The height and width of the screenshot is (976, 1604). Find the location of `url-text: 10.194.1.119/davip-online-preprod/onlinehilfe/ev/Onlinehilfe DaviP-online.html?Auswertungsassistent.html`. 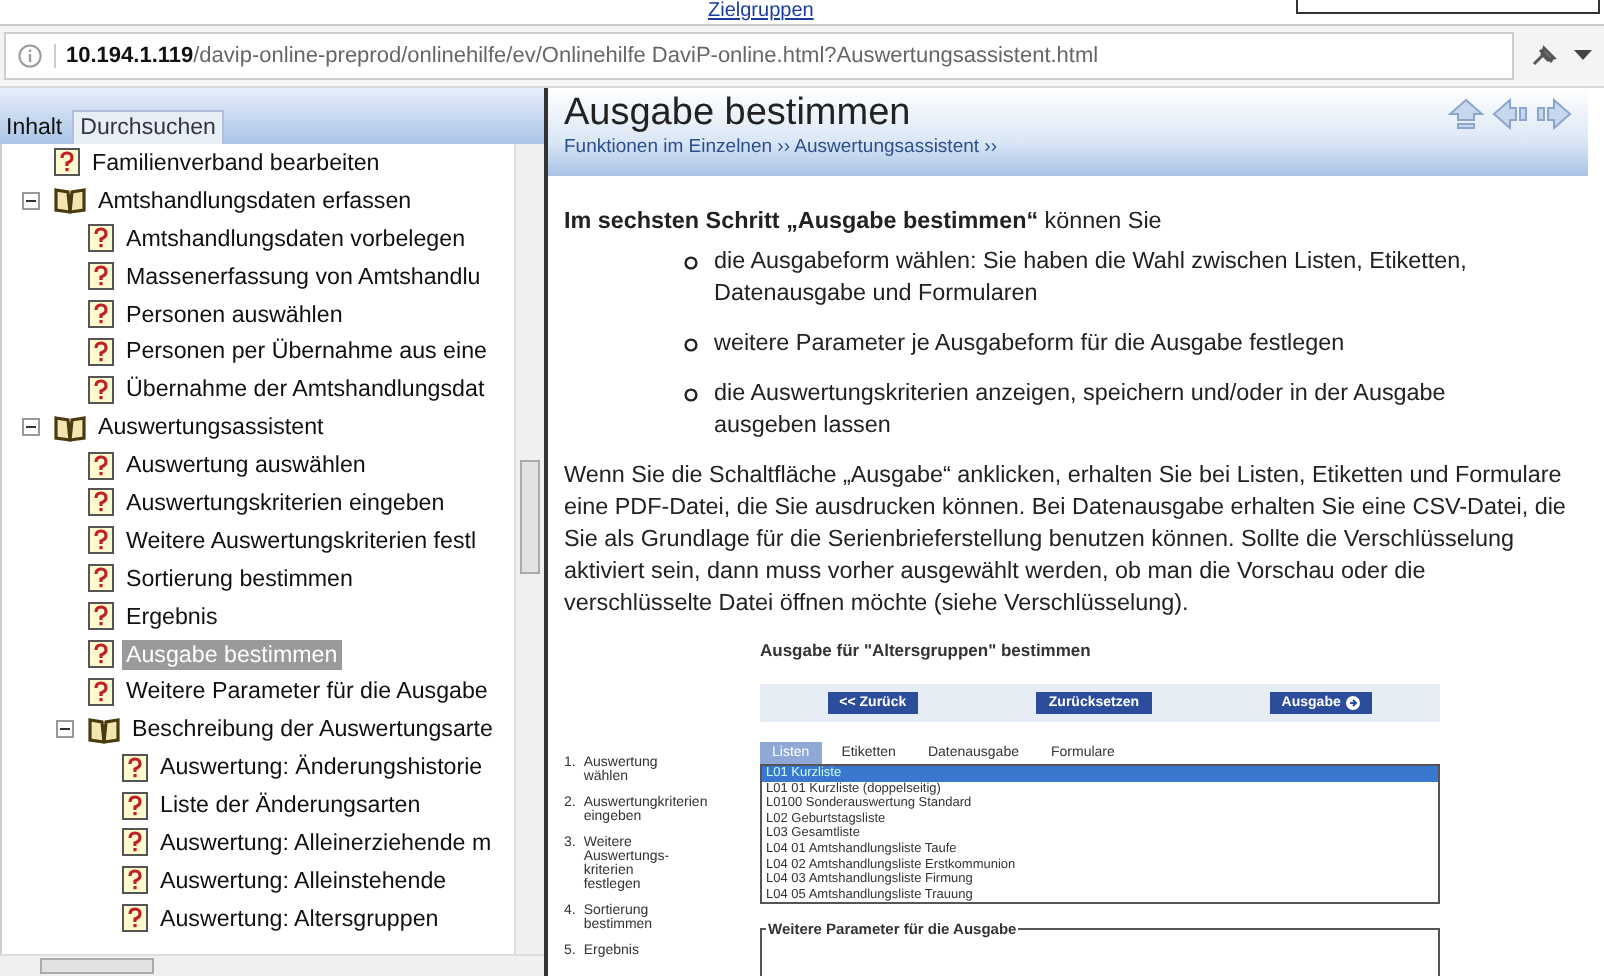

url-text: 10.194.1.119/davip-online-preprod/onlinehilfe/ev/Onlinehilfe DaviP-online.html?Auswertungsassistent.html is located at coordinates (576, 56).